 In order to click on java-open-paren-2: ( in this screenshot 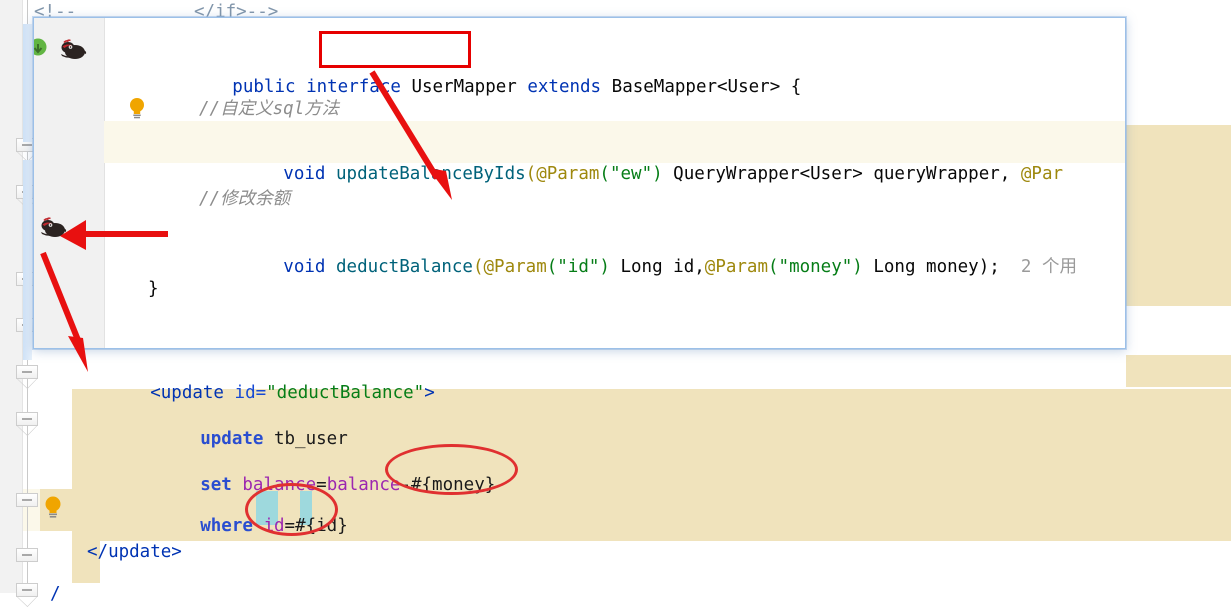, I will do `click(478, 267)`.